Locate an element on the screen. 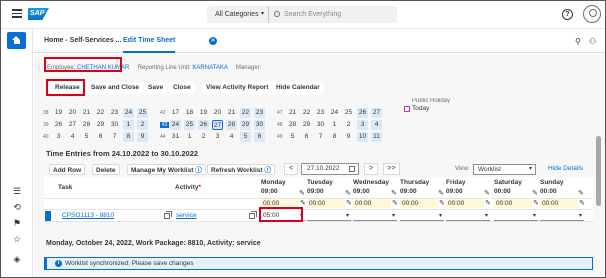  week-number: 49 is located at coordinates (280, 137).